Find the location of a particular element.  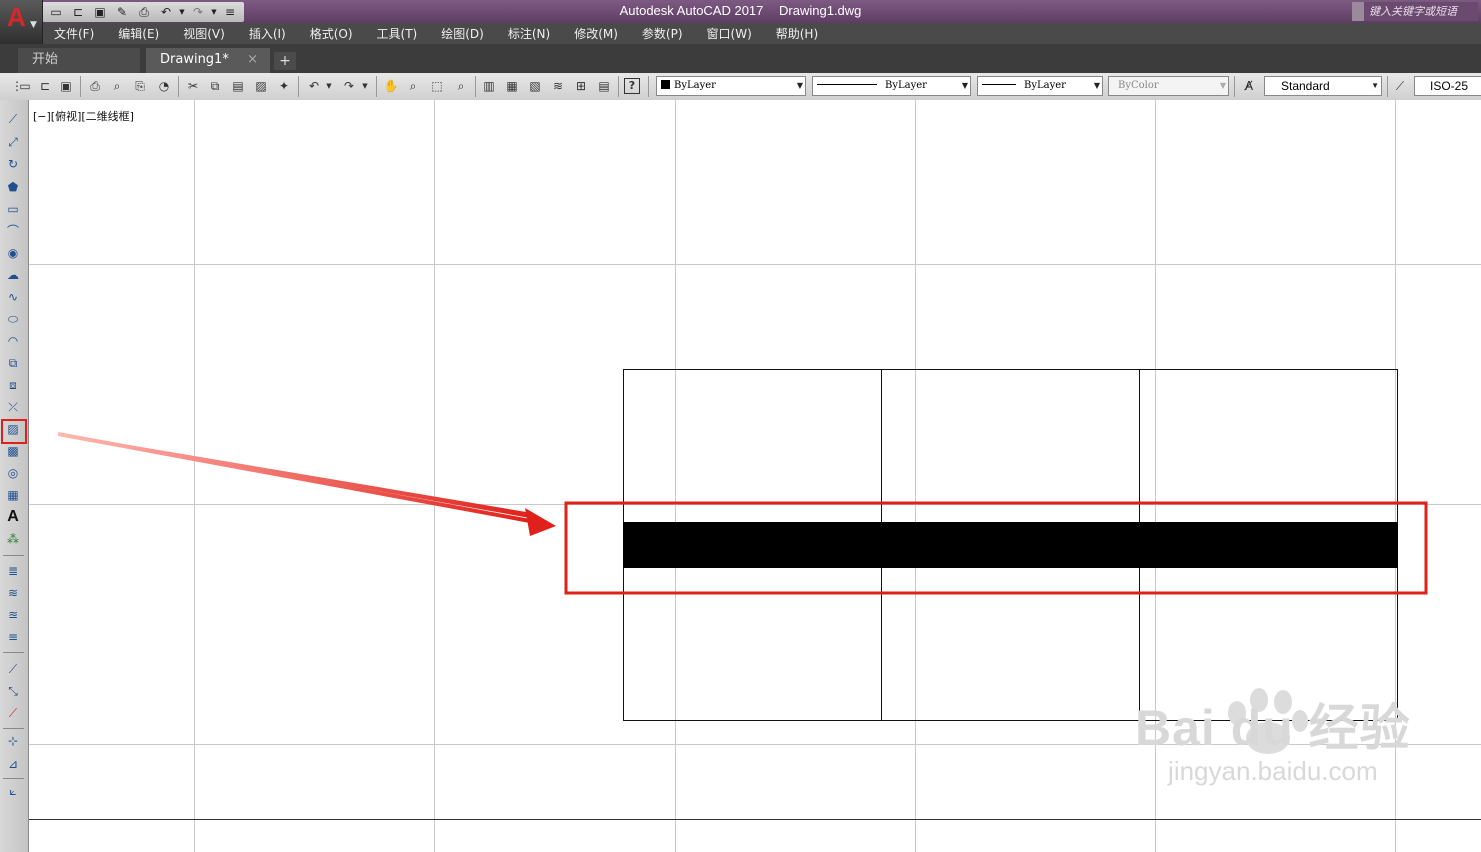

application-menu-button: A ▼ is located at coordinates (21, 22).